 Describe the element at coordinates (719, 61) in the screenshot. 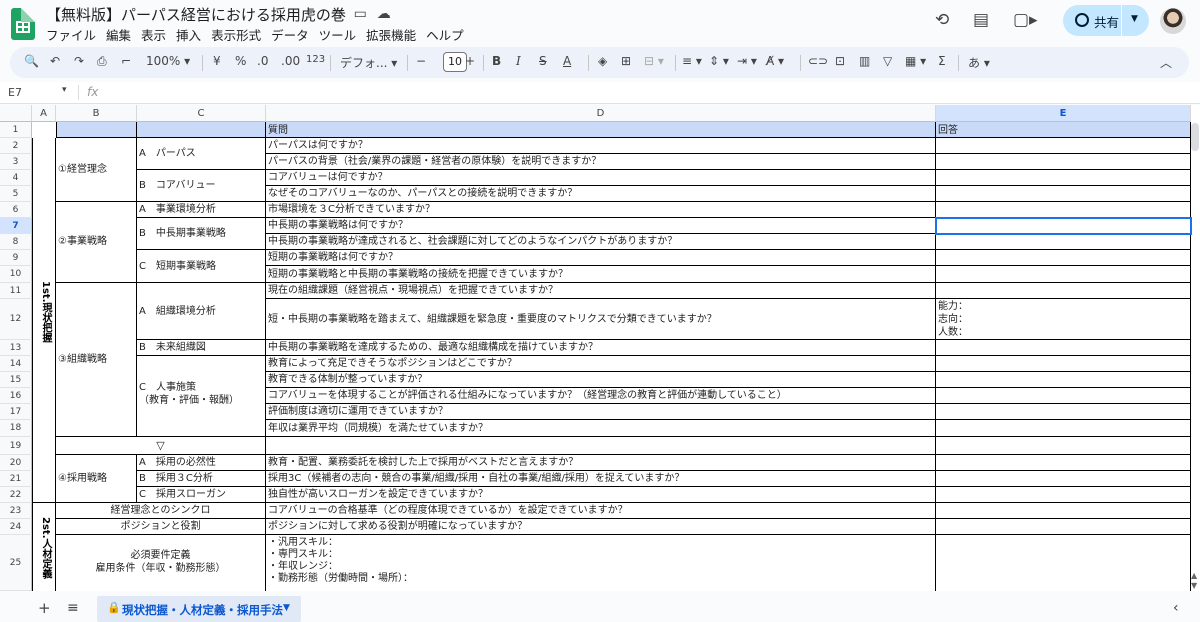

I see `vertical-align-icon: ⇕ ▾` at that location.